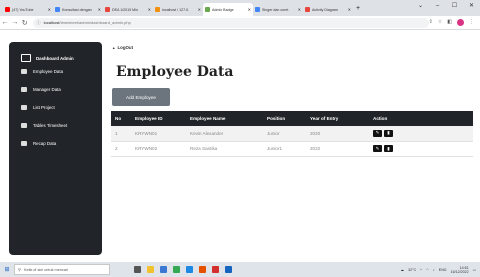 The width and height of the screenshot is (480, 277). I want to click on add-employee-button: Add Employee, so click(141, 97).